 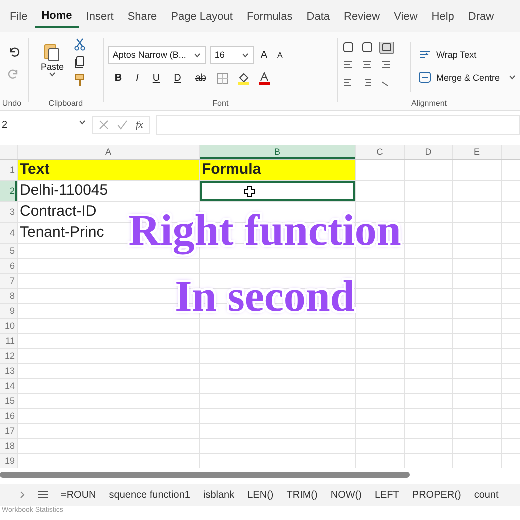 What do you see at coordinates (477, 152) in the screenshot?
I see `column-header: E` at bounding box center [477, 152].